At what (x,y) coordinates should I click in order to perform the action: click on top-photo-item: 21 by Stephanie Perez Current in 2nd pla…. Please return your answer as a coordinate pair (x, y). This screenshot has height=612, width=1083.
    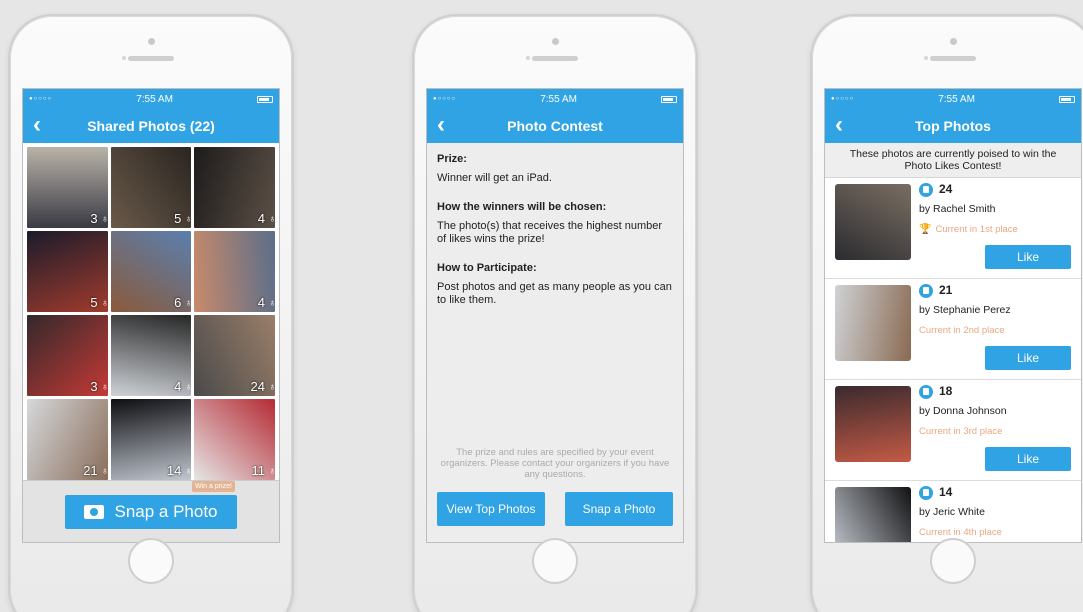
    Looking at the image, I should click on (953, 329).